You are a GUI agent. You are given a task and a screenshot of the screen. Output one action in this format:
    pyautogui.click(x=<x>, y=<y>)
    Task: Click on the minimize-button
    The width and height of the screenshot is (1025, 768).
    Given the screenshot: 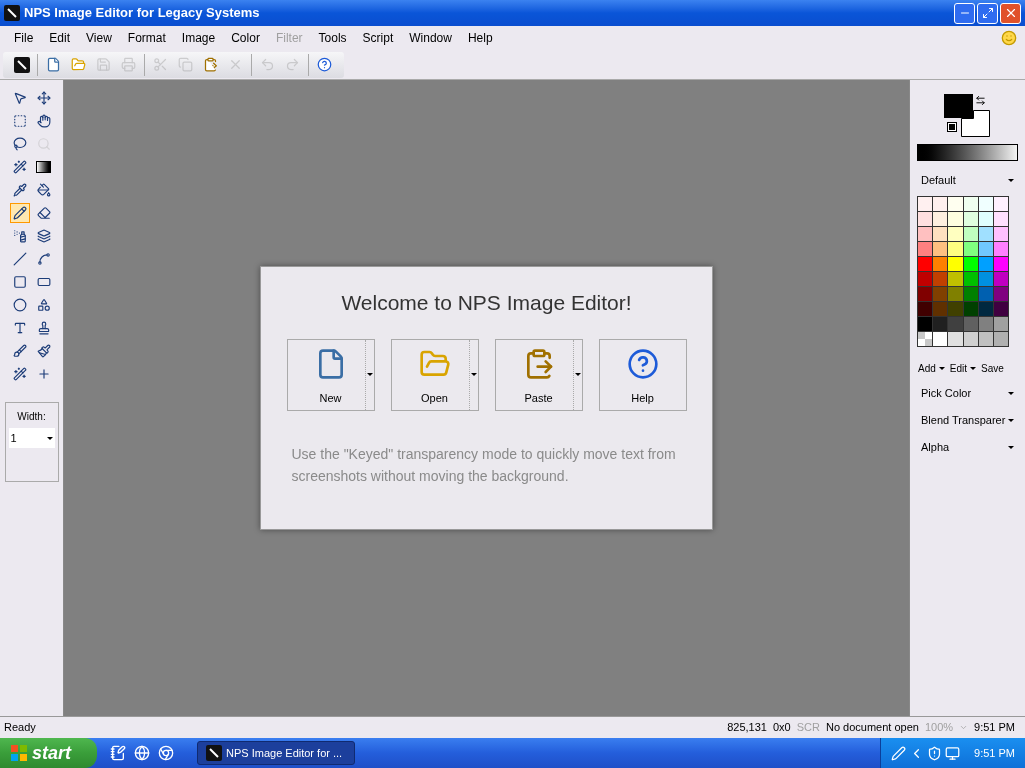 What is the action you would take?
    pyautogui.click(x=964, y=13)
    